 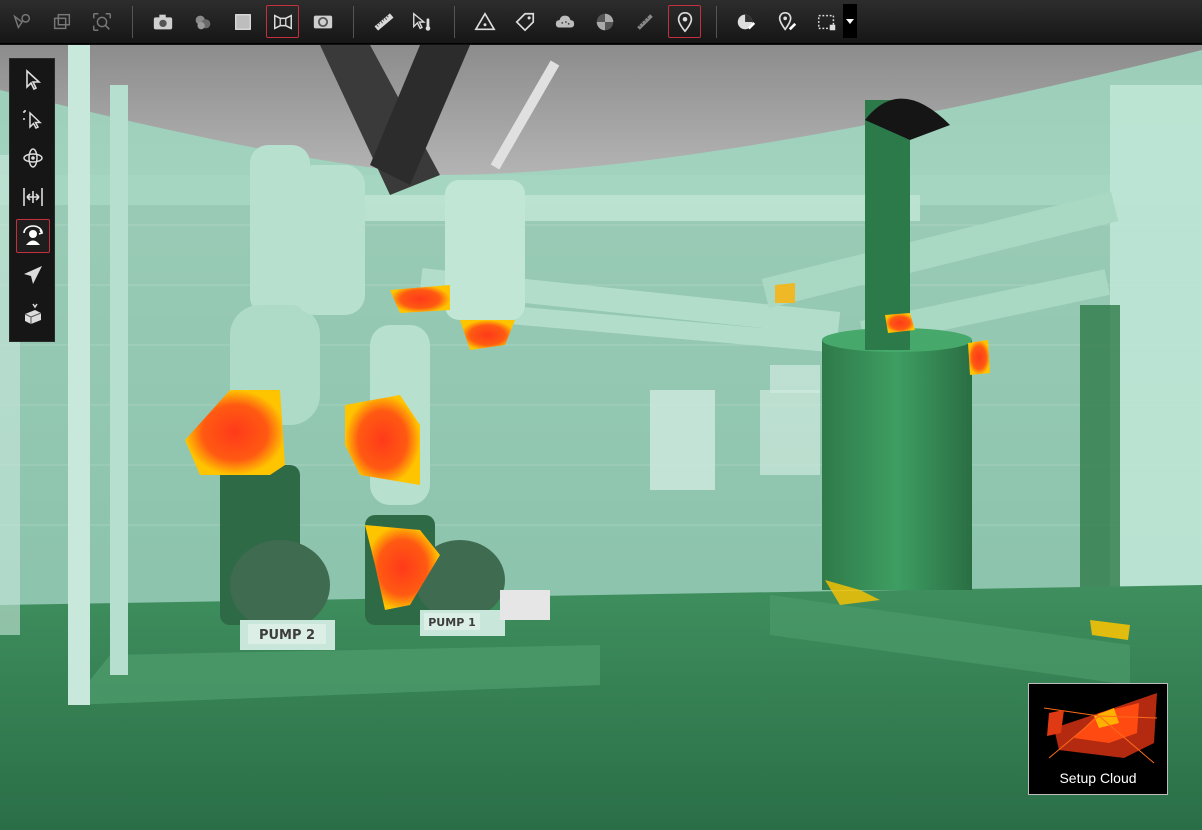 I want to click on selection-dropdown-button, so click(x=850, y=21).